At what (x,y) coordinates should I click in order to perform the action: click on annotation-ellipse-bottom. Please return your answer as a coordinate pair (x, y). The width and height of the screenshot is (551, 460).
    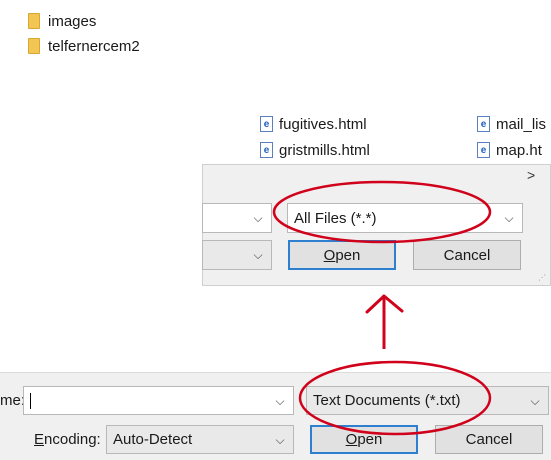
    Looking at the image, I should click on (395, 398).